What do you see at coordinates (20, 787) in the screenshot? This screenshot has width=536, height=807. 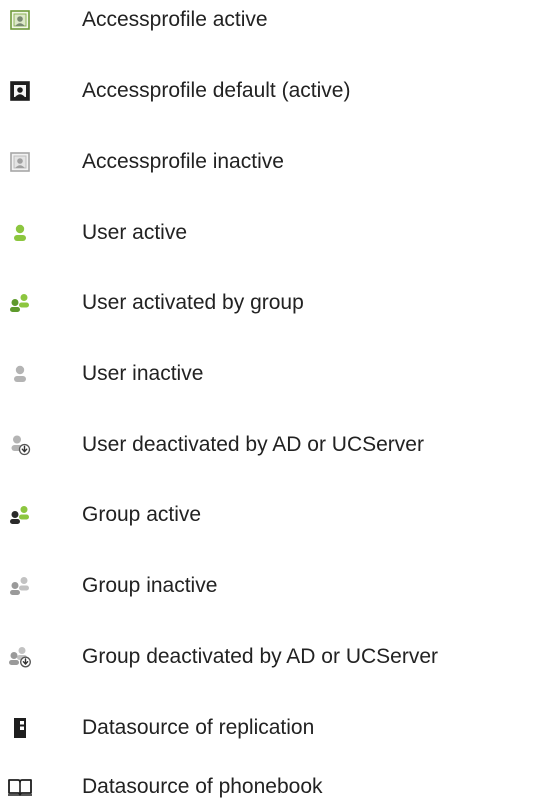 I see `datasource-phonebook-icon` at bounding box center [20, 787].